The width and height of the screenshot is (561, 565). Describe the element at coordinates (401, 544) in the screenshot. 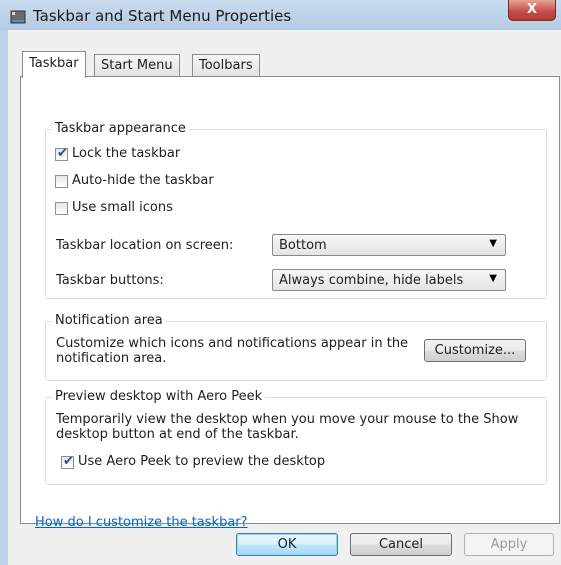

I see `cancel-button: Cancel` at that location.